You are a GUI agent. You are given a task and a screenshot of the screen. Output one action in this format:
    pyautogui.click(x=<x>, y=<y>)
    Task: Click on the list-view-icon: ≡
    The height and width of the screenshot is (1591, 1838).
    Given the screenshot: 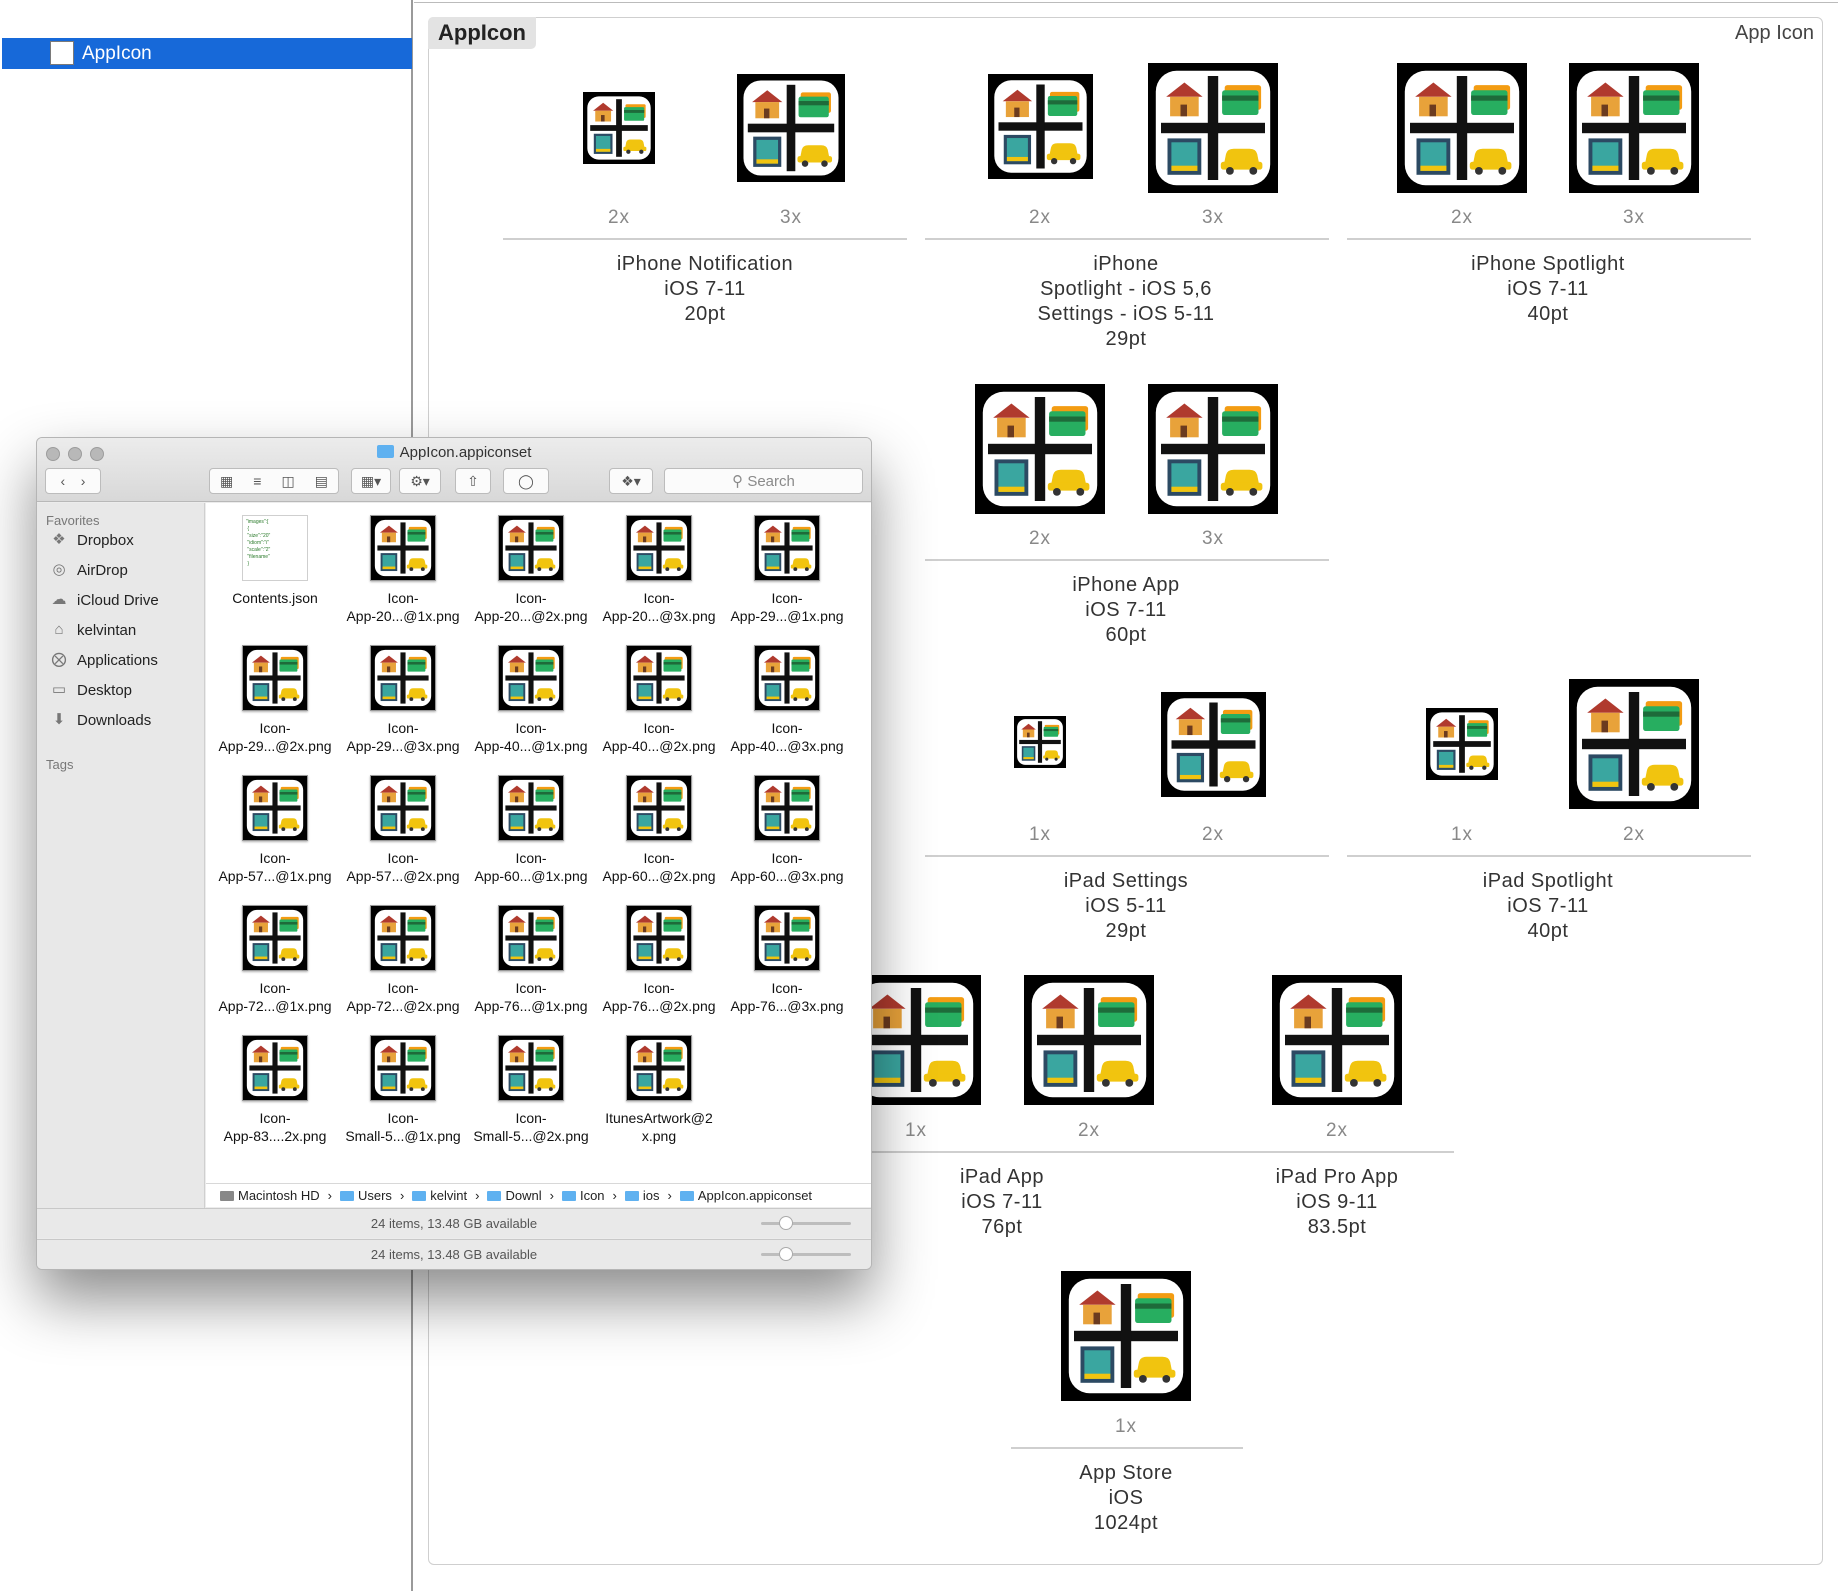 What is the action you would take?
    pyautogui.click(x=257, y=481)
    